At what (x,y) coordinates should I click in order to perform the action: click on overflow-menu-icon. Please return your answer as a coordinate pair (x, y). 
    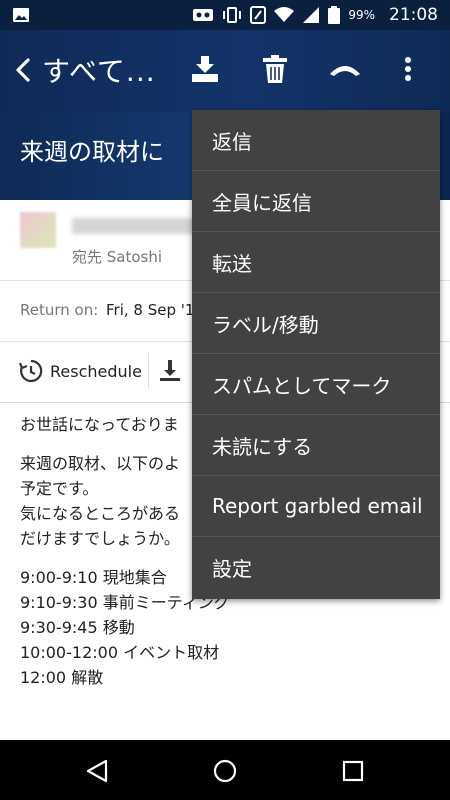
    Looking at the image, I should click on (408, 69).